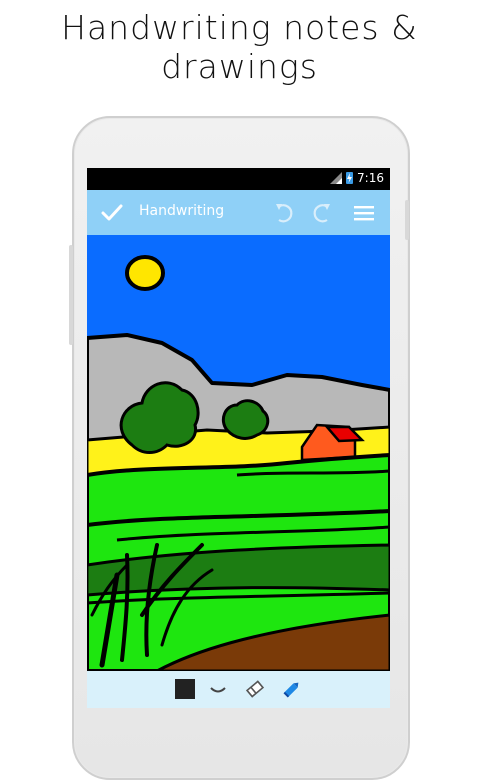  What do you see at coordinates (238, 212) in the screenshot?
I see `app-bar: Handwriting` at bounding box center [238, 212].